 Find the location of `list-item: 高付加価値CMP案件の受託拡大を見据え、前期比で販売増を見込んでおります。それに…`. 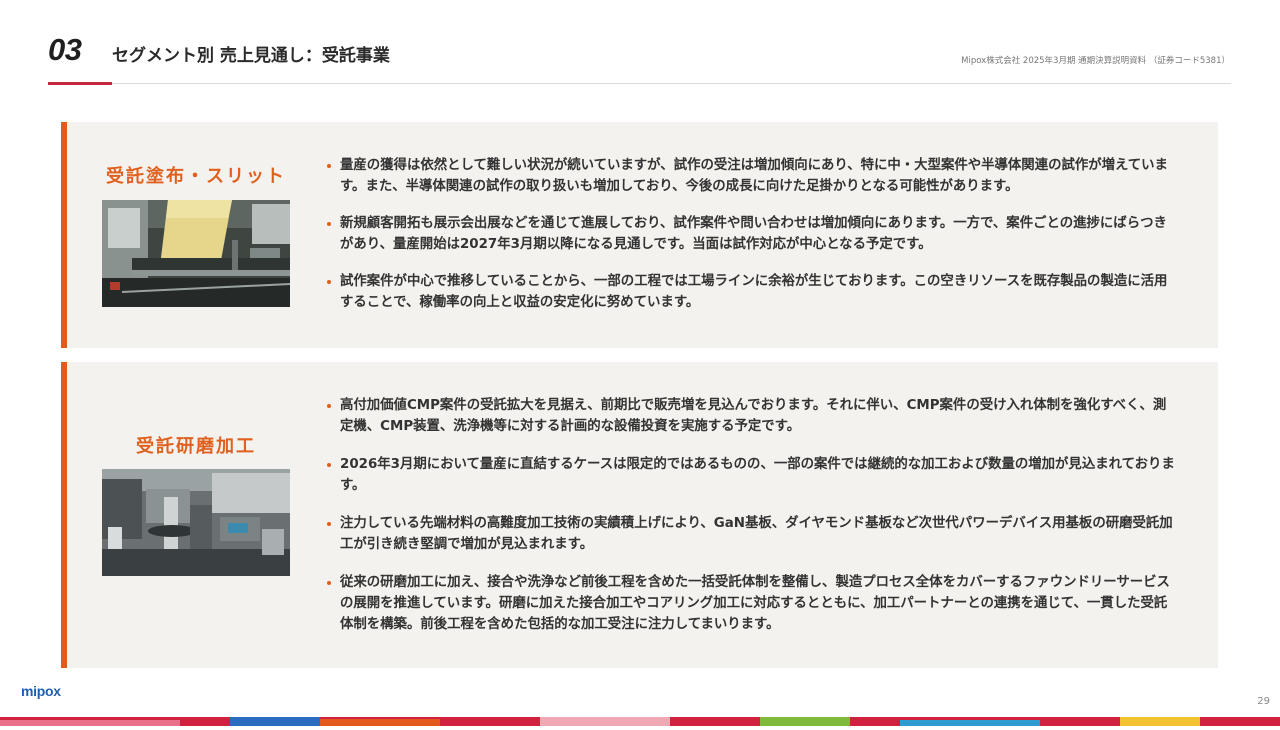

list-item: 高付加価値CMP案件の受託拡大を見据え、前期比で販売増を見込んでおります。それに… is located at coordinates (752, 416).